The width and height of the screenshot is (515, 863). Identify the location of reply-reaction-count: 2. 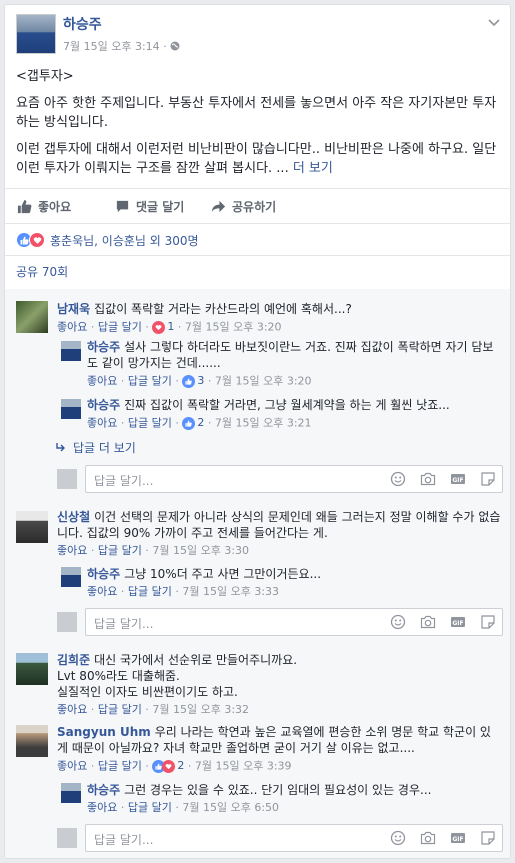
(193, 423).